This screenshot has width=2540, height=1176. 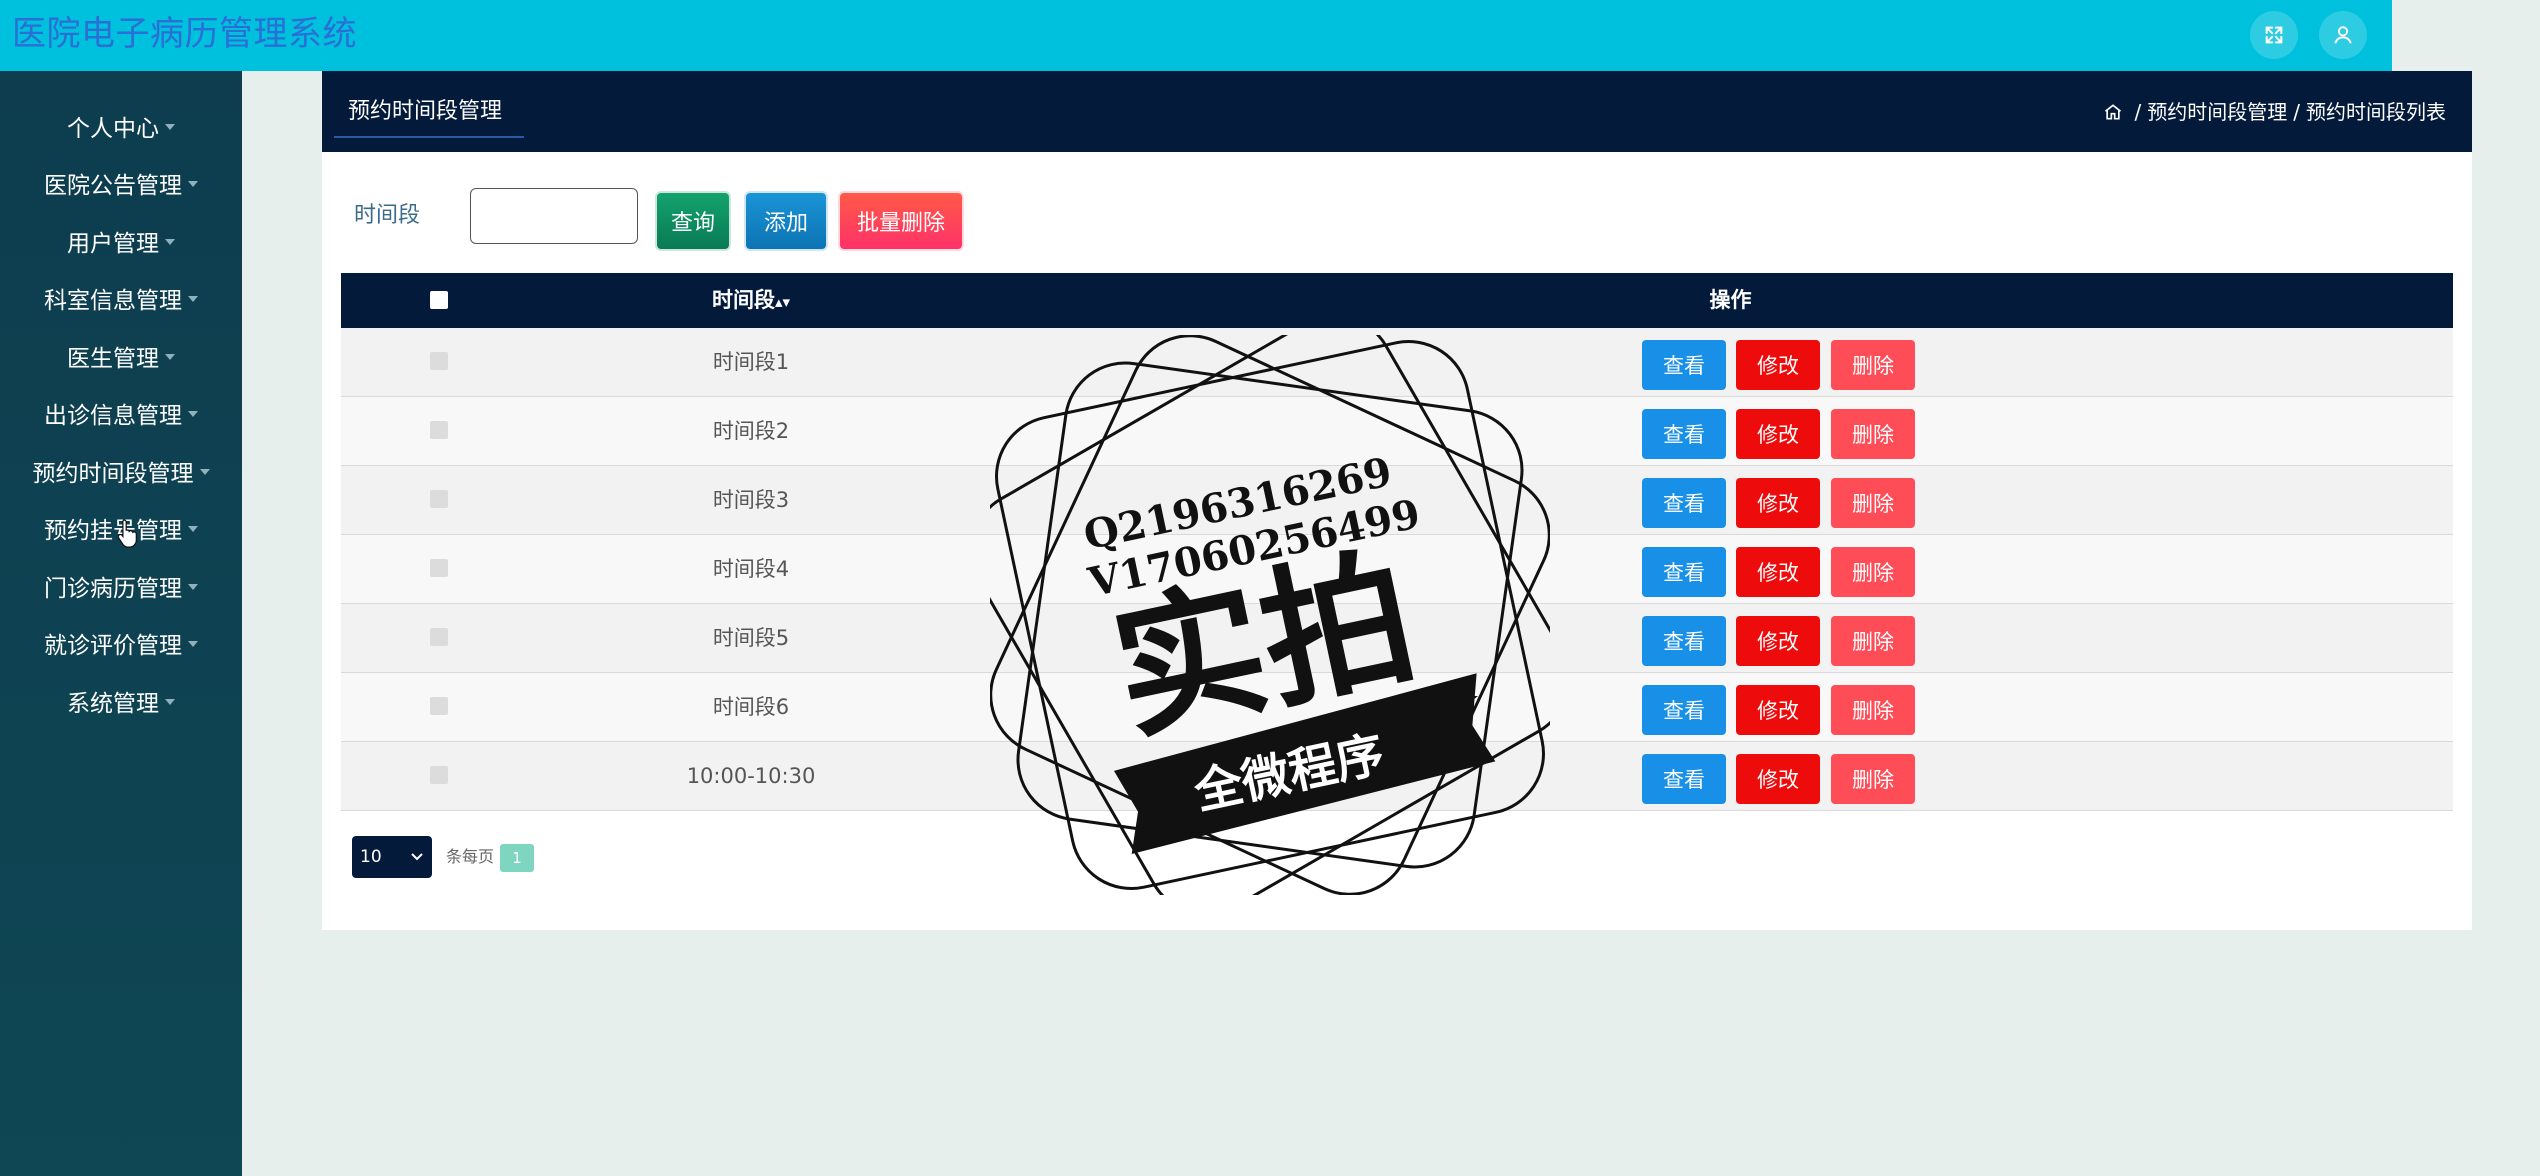 What do you see at coordinates (751, 500) in the screenshot?
I see `time-slot-cell: 时间段3` at bounding box center [751, 500].